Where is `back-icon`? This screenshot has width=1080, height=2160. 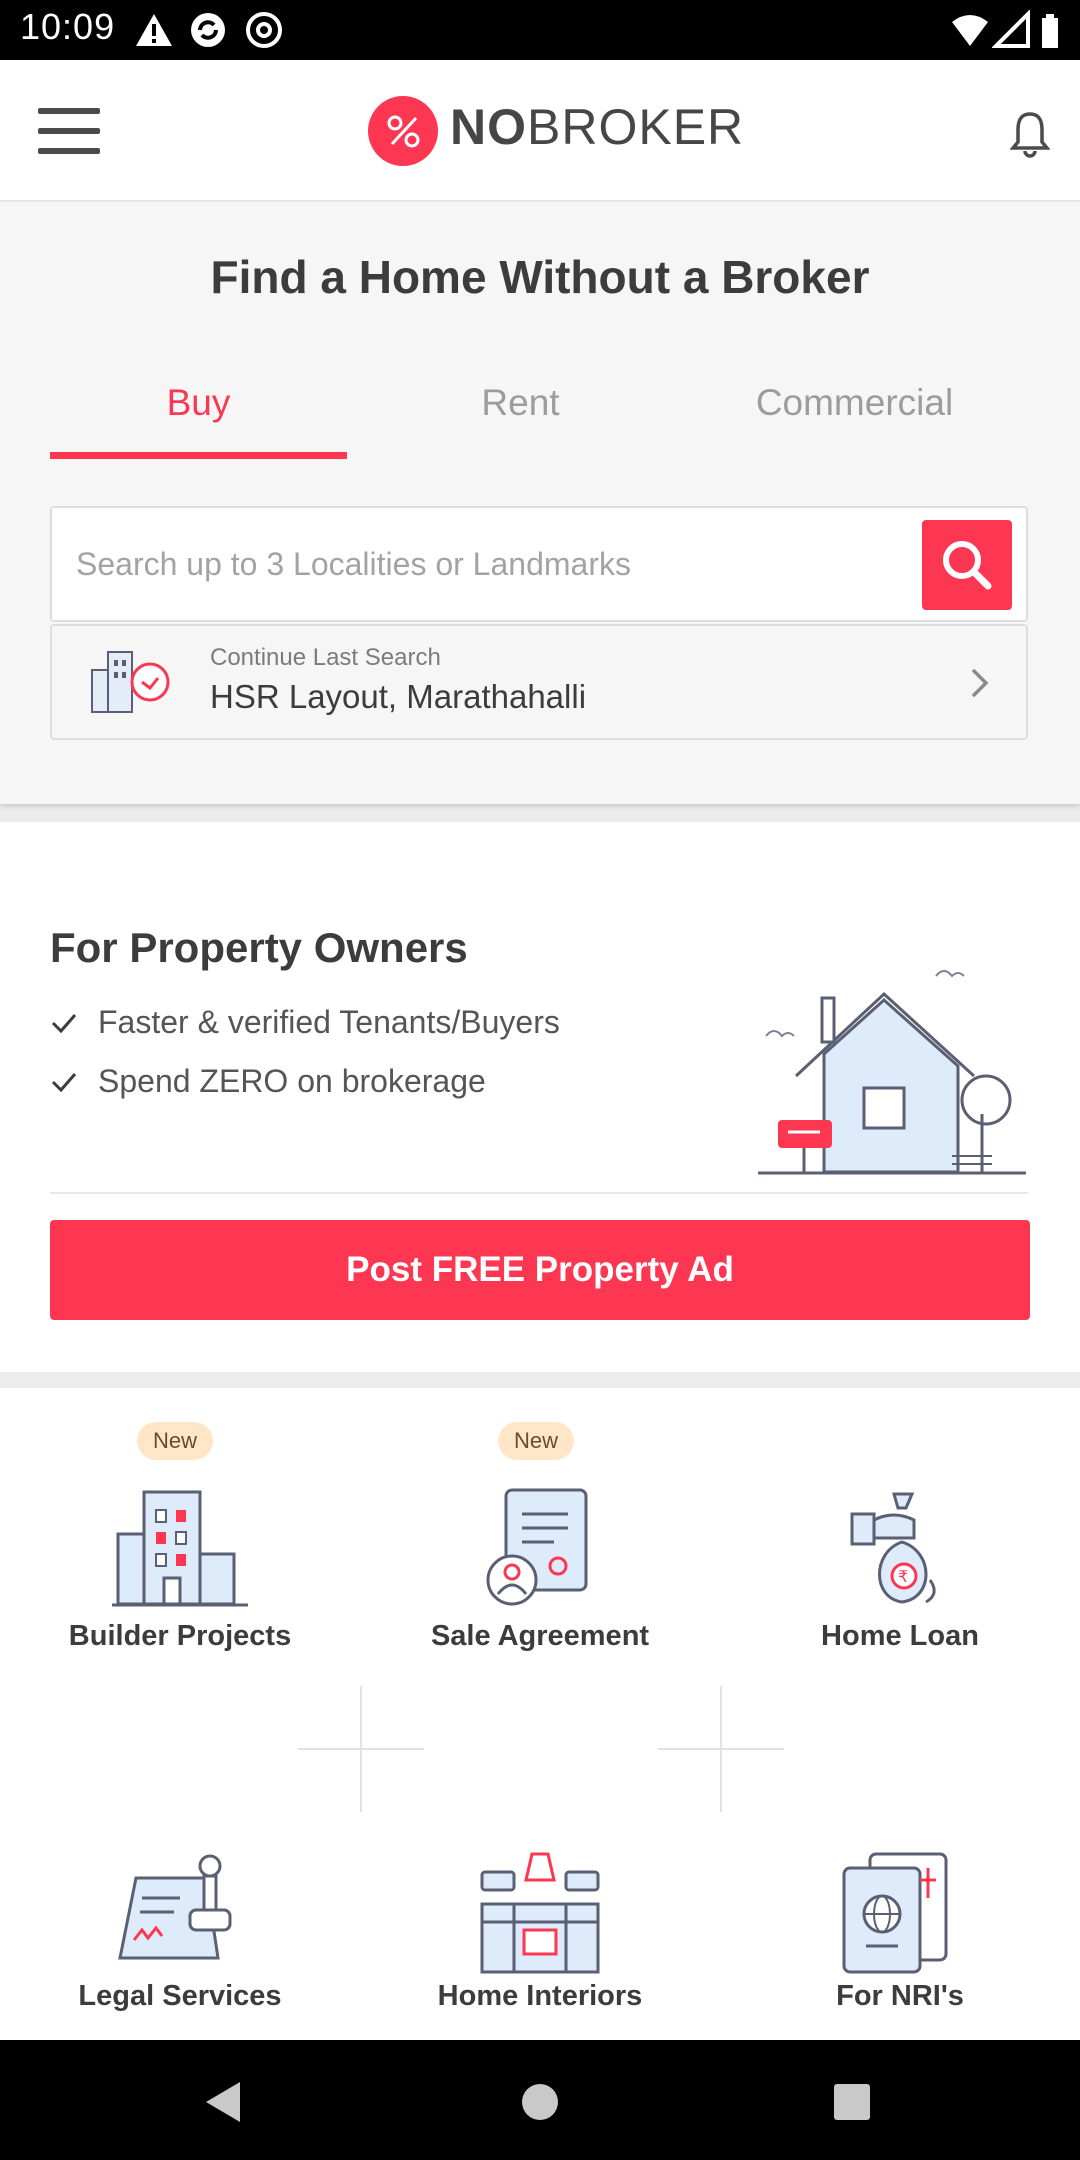
back-icon is located at coordinates (224, 2102).